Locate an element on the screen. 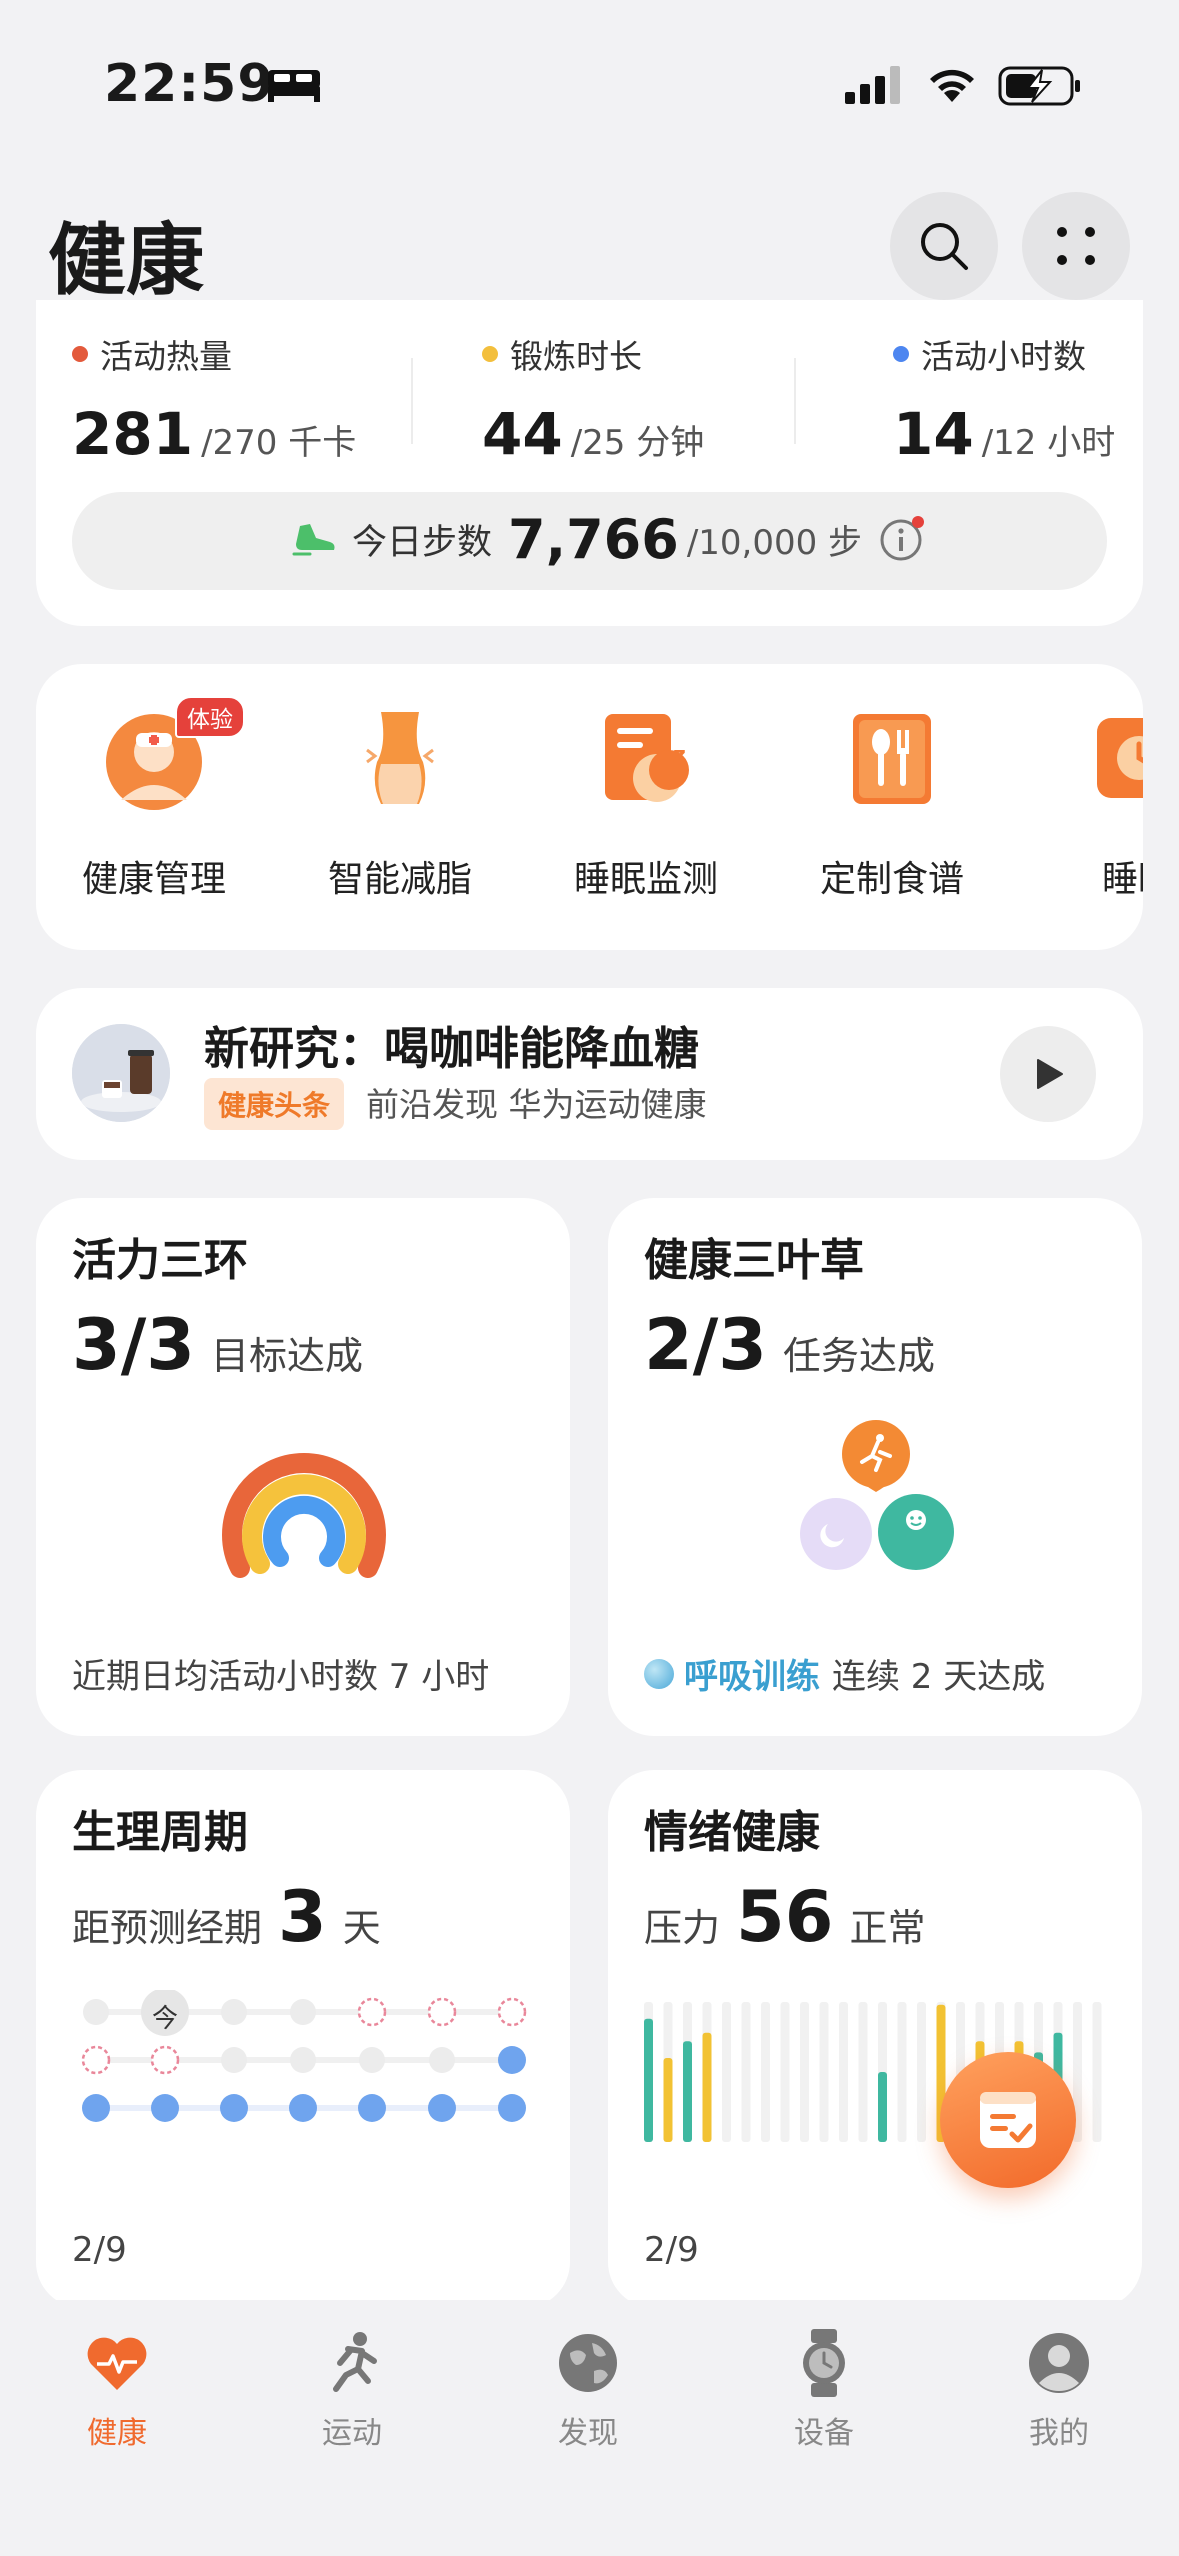 The image size is (1179, 2556). trial-badge: 体验 is located at coordinates (210, 717).